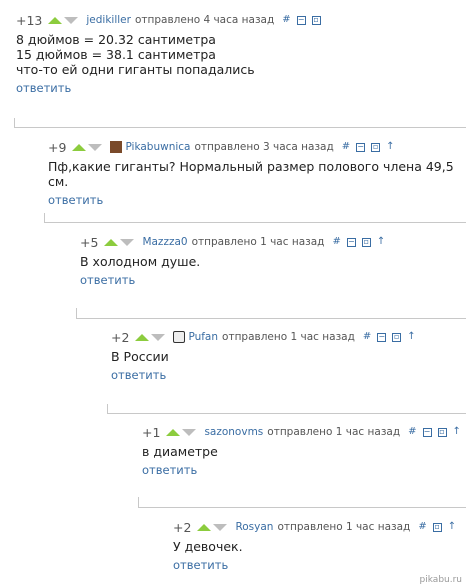 This screenshot has height=587, width=466. What do you see at coordinates (140, 356) in the screenshot?
I see `comment-line: В России` at bounding box center [140, 356].